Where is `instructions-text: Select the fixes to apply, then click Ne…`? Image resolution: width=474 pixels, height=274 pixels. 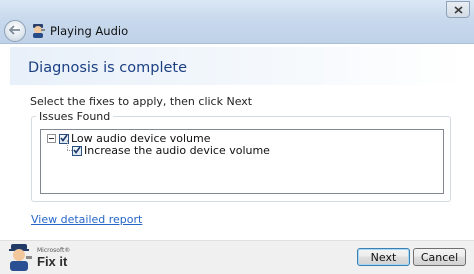 instructions-text: Select the fixes to apply, then click Ne… is located at coordinates (141, 101).